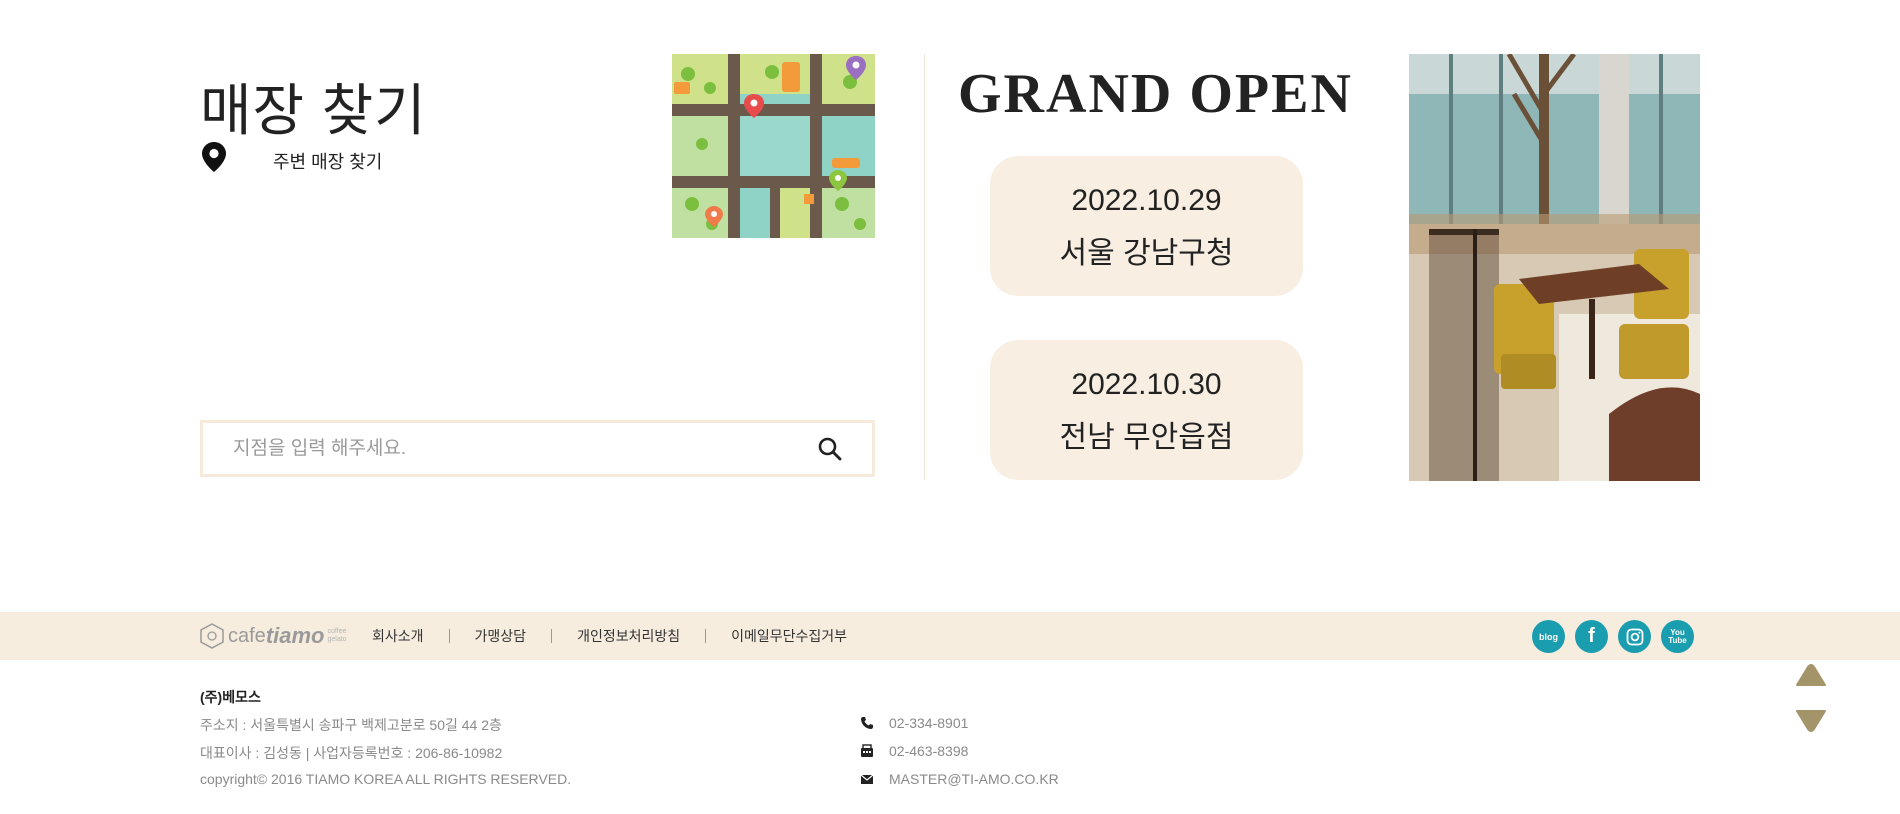  Describe the element at coordinates (1146, 384) in the screenshot. I see `open-event-date: 2022.10.30` at that location.